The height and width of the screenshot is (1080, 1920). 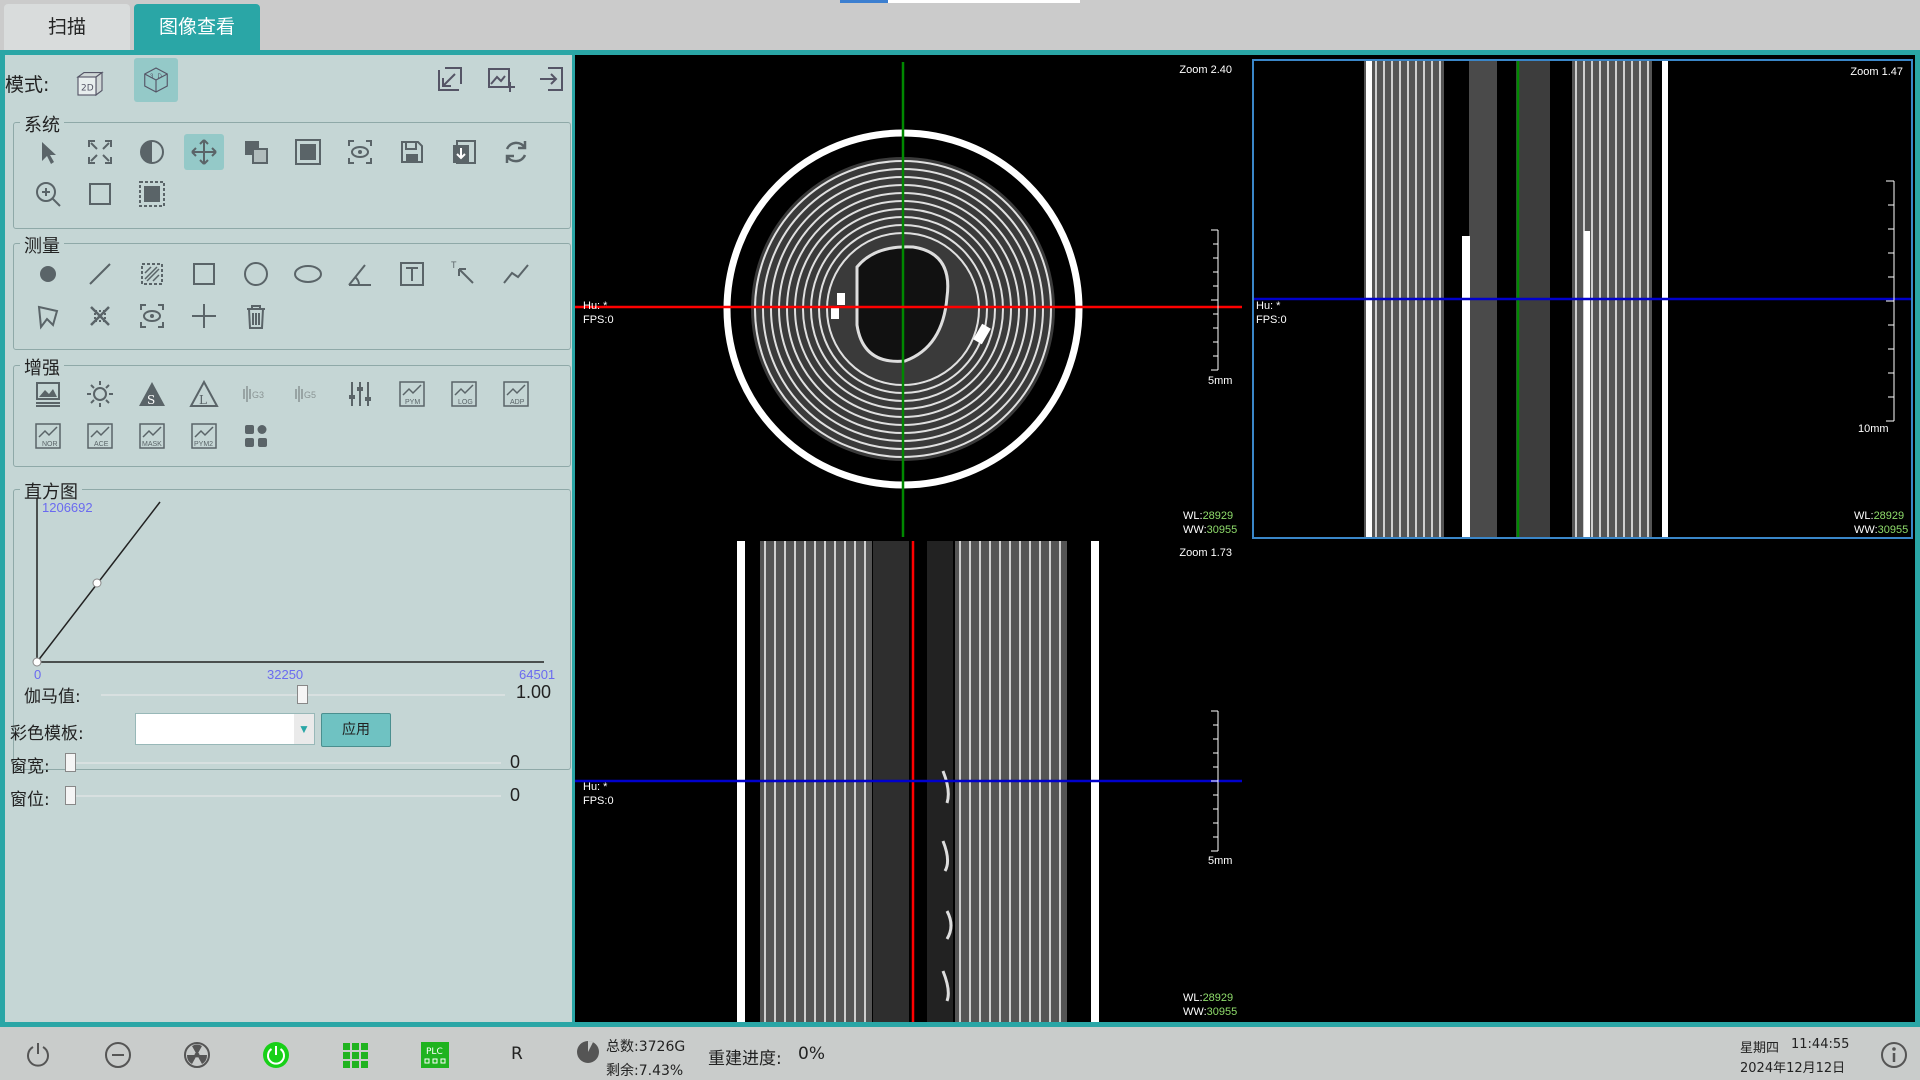 What do you see at coordinates (308, 394) in the screenshot?
I see `filter-g5-icon: G5` at bounding box center [308, 394].